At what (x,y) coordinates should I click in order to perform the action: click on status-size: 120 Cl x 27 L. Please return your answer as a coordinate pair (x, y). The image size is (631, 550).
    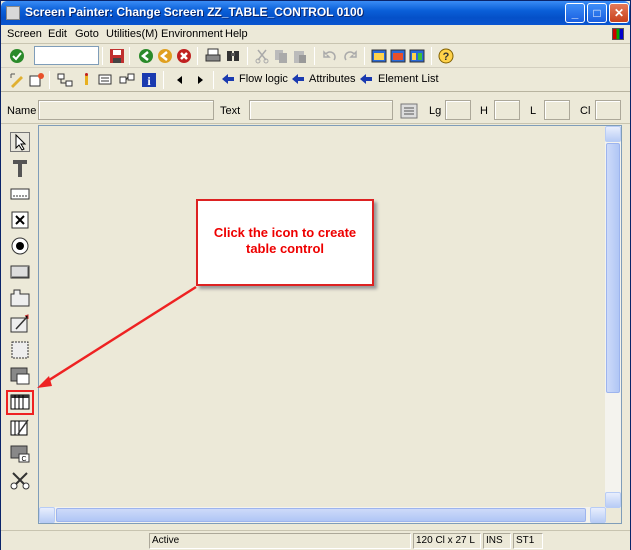
    Looking at the image, I should click on (447, 541).